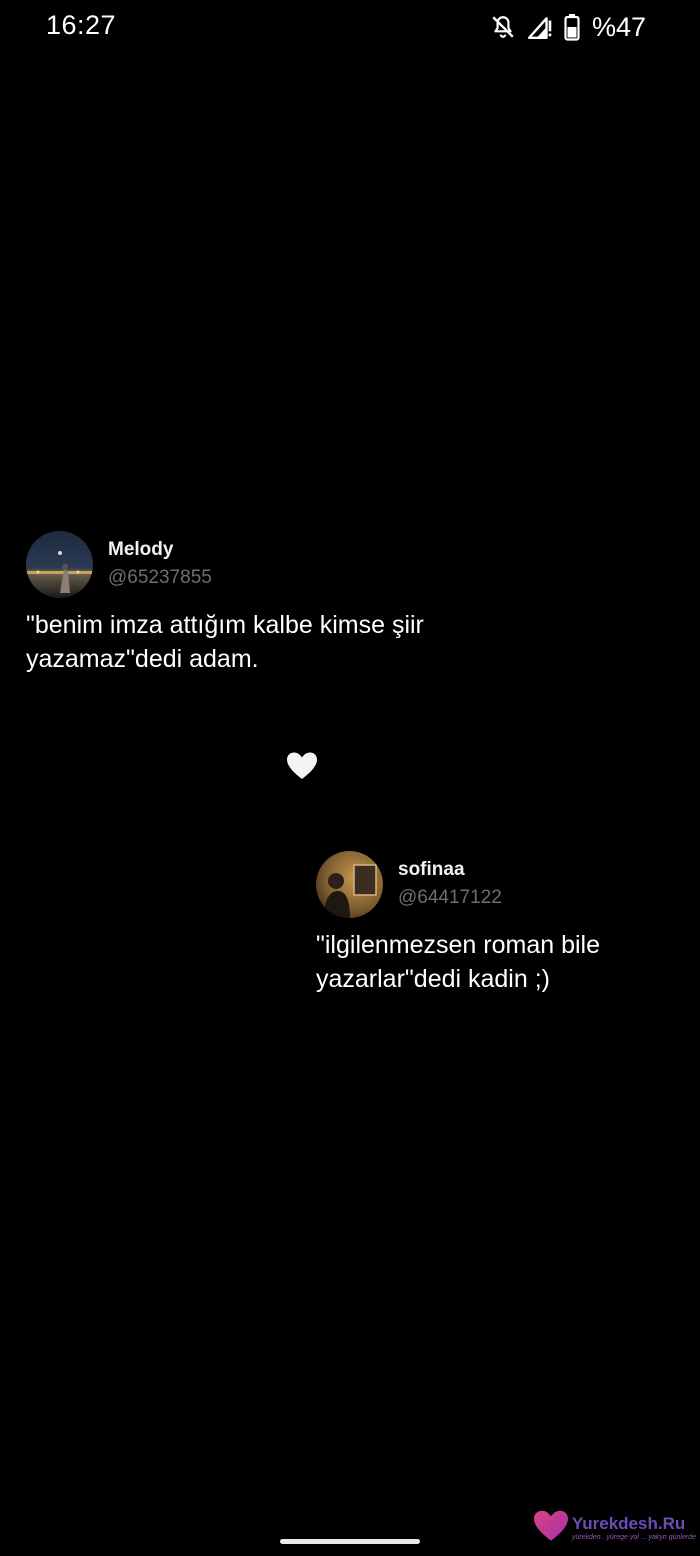  I want to click on status-time: 16:27, so click(81, 25).